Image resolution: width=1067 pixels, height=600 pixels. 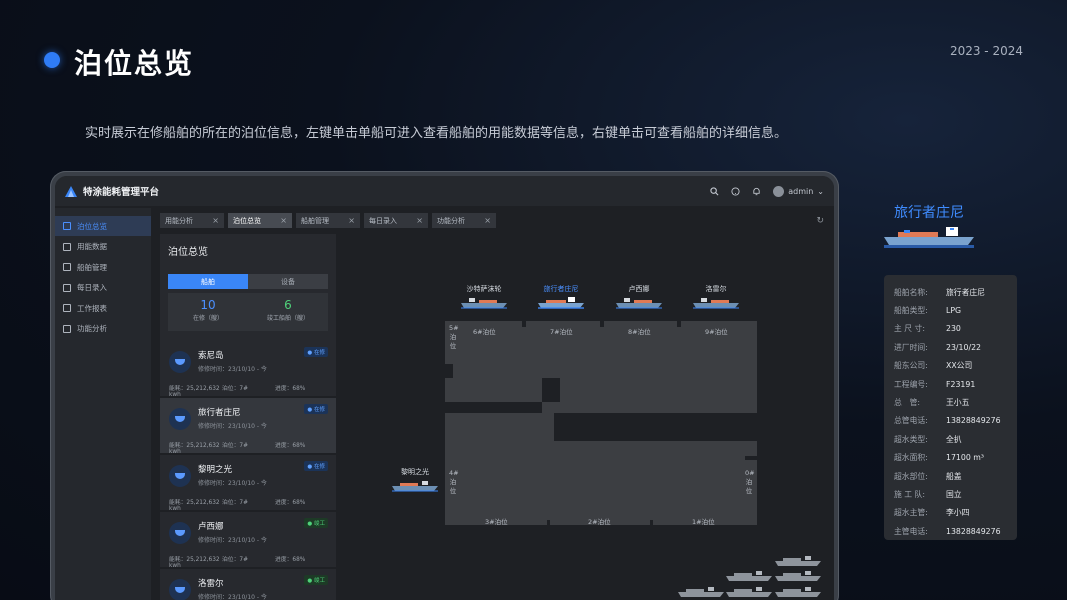 I want to click on sidebar-item-function-analysis: 功能分析, so click(x=103, y=329).